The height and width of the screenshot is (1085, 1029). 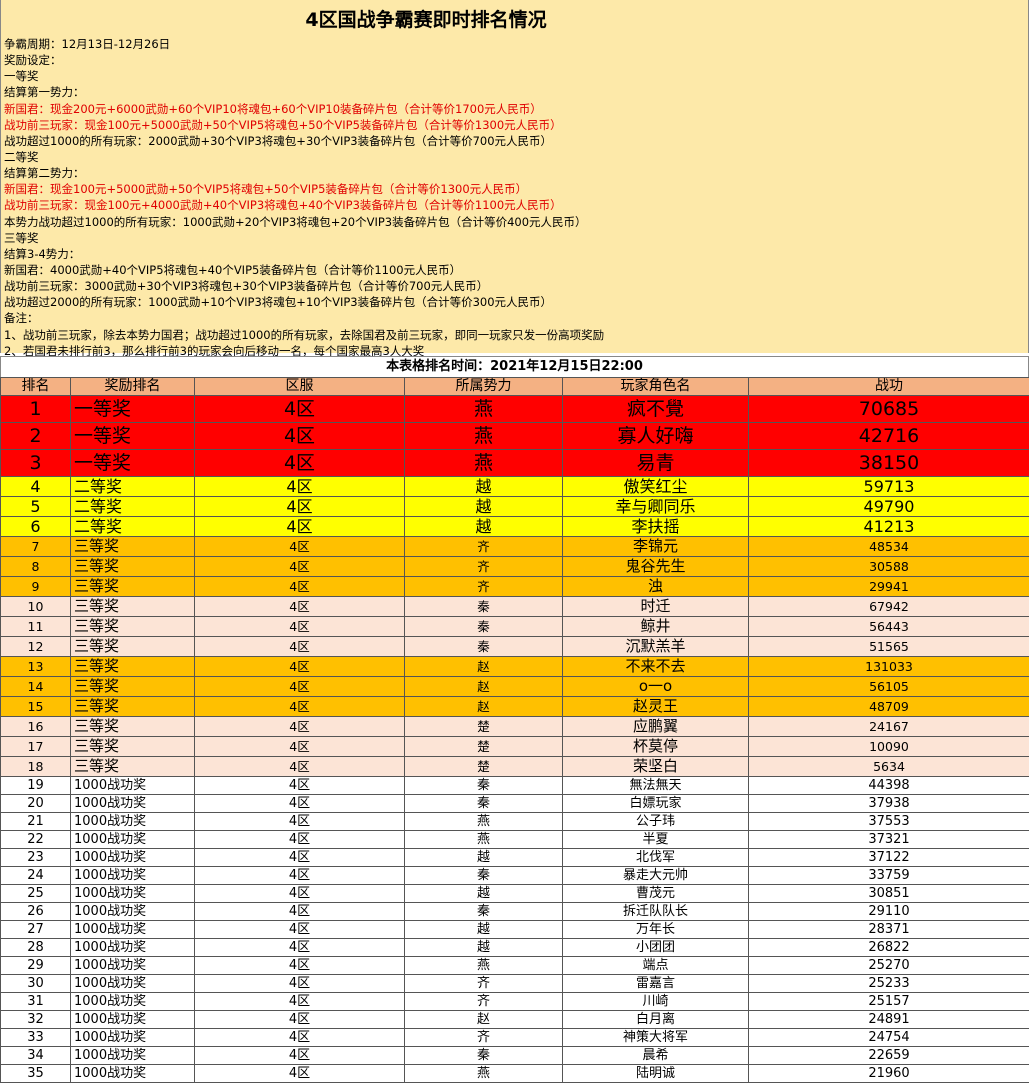 What do you see at coordinates (655, 409) in the screenshot?
I see `cell-player-name: 疯不覺` at bounding box center [655, 409].